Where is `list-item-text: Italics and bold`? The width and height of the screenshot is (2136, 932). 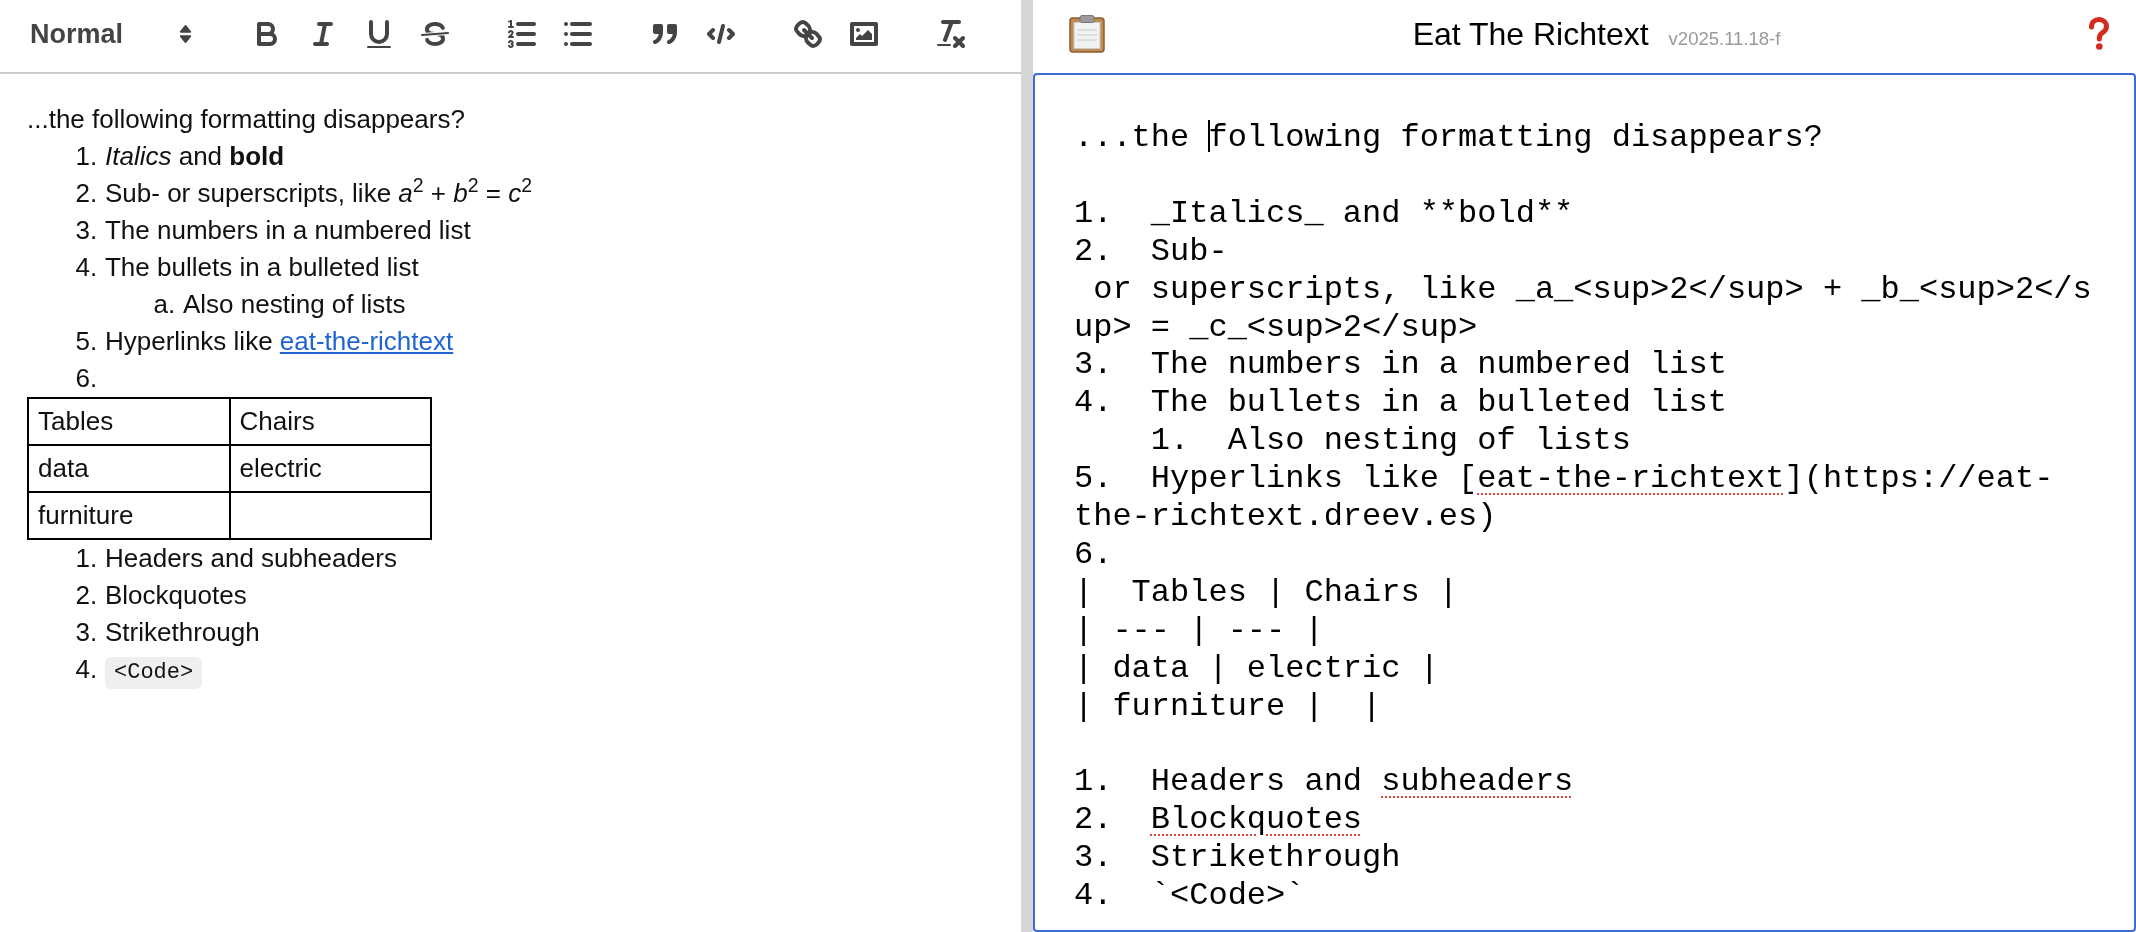 list-item-text: Italics and bold is located at coordinates (195, 156).